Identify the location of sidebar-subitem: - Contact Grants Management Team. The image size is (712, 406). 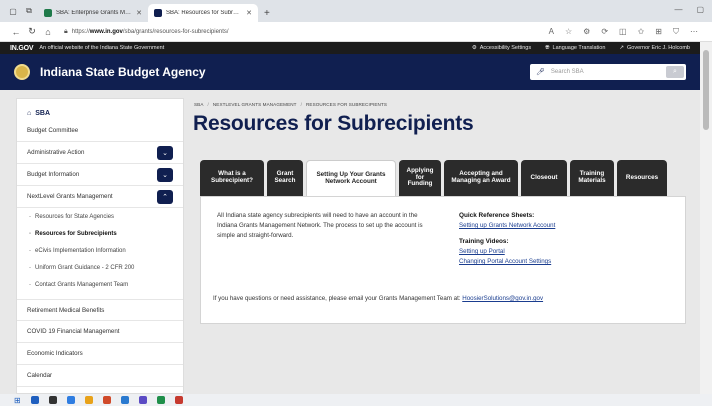
(100, 284).